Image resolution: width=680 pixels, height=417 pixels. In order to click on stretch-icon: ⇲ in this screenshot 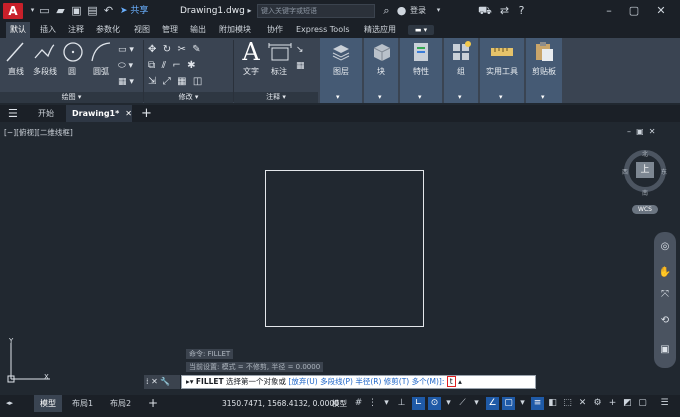, I will do `click(152, 81)`.